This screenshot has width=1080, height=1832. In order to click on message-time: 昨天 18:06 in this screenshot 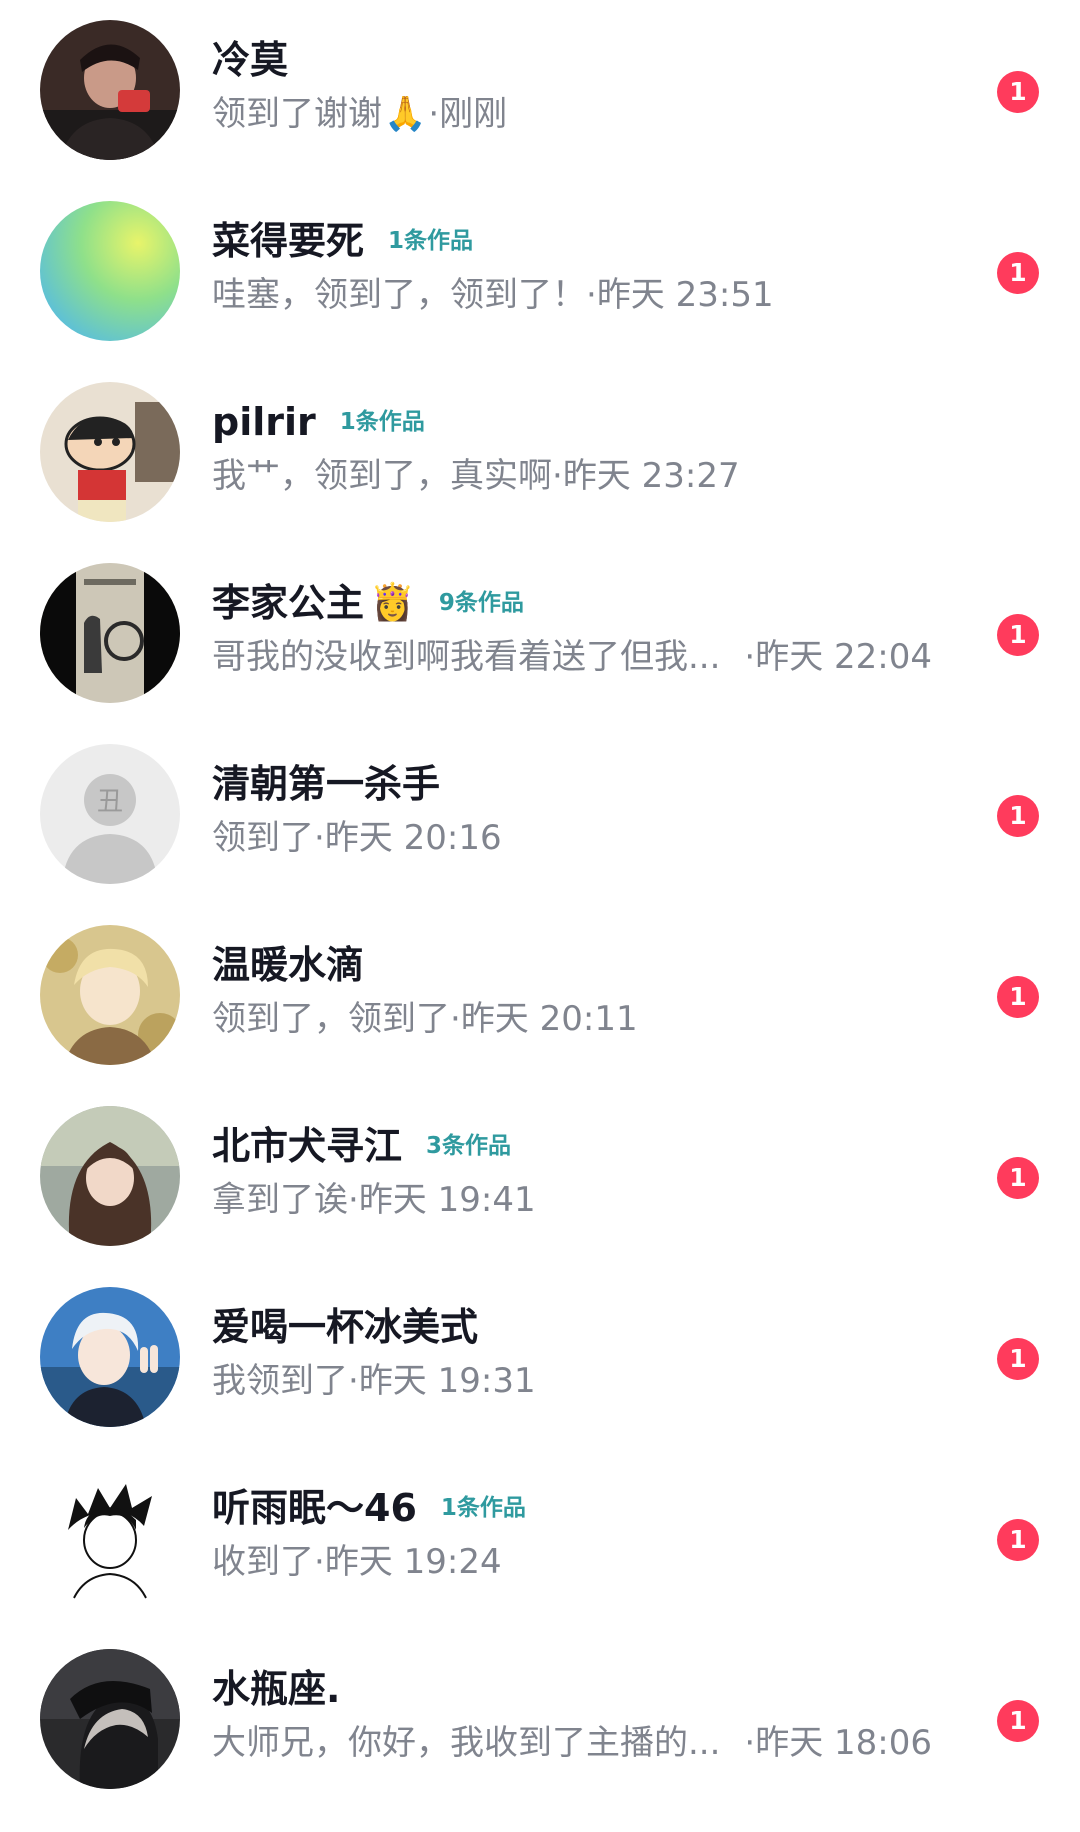, I will do `click(844, 1743)`.